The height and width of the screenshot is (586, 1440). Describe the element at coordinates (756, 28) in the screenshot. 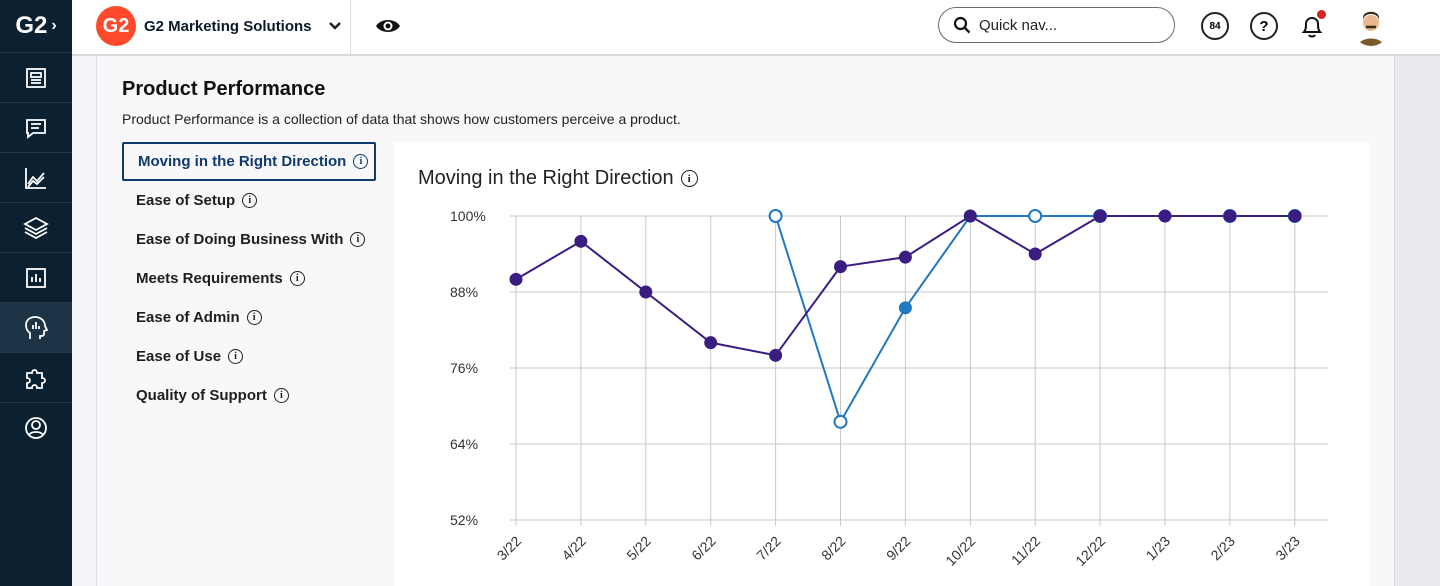

I see `top-bar: G2 G2 Marketing Solutions 84 ?` at that location.